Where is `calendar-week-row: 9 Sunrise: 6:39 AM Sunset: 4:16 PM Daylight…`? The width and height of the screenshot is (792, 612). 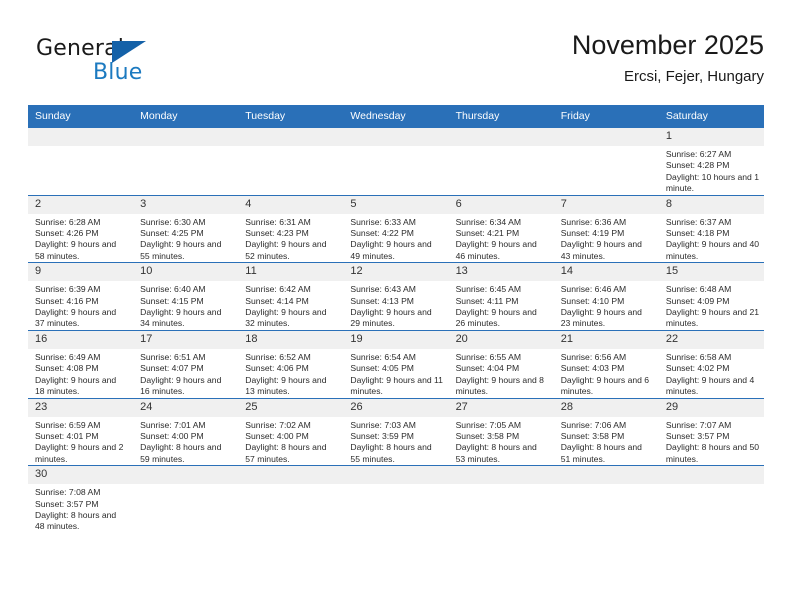 calendar-week-row: 9 Sunrise: 6:39 AM Sunset: 4:16 PM Daylight… is located at coordinates (396, 296).